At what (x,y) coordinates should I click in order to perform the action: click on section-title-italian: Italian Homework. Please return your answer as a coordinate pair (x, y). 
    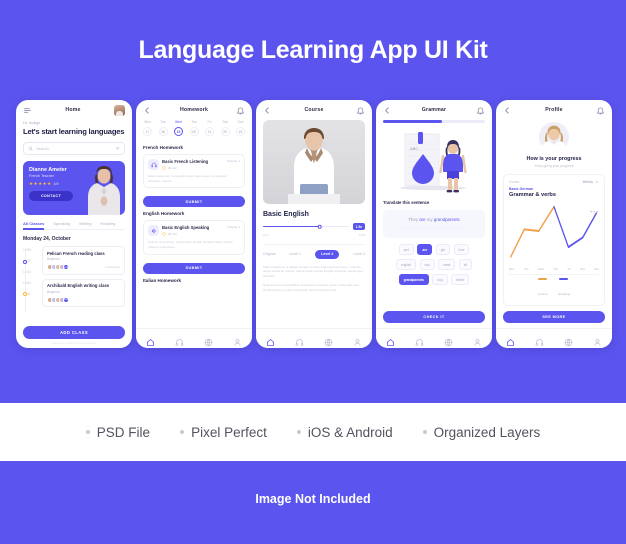
    Looking at the image, I should click on (162, 280).